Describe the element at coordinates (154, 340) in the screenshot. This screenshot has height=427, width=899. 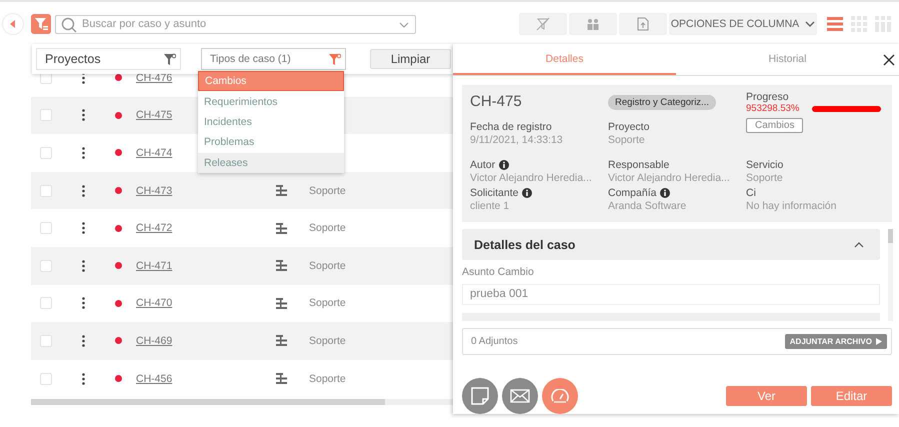
I see `case-link: CH-469` at that location.